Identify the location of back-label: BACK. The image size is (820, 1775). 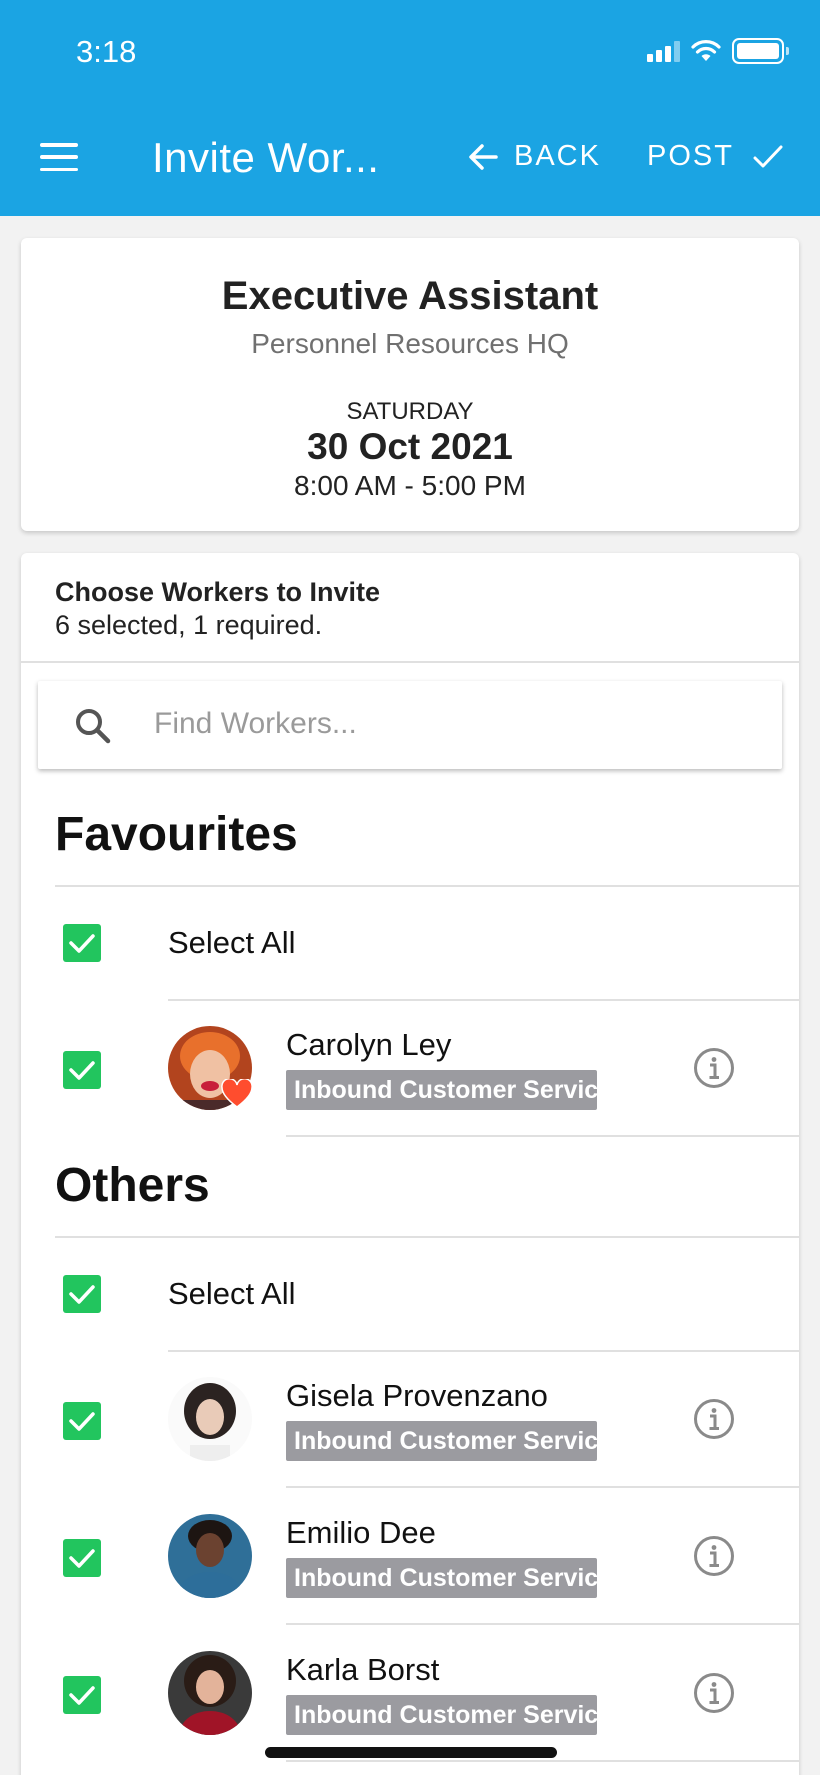
(557, 156).